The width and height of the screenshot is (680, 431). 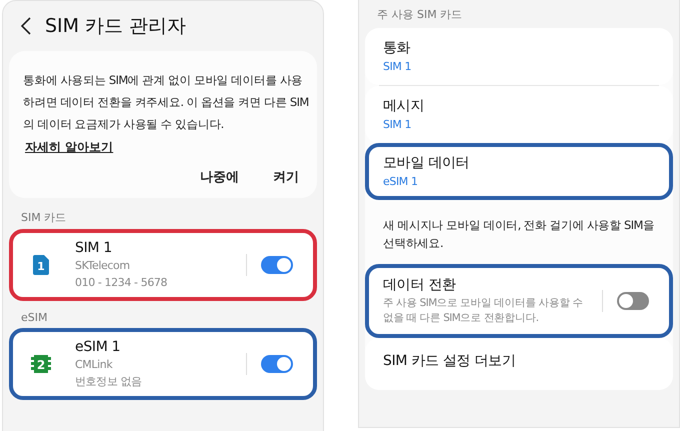 What do you see at coordinates (121, 282) in the screenshot?
I see `phone-number: 010 - 1234 - 5678` at bounding box center [121, 282].